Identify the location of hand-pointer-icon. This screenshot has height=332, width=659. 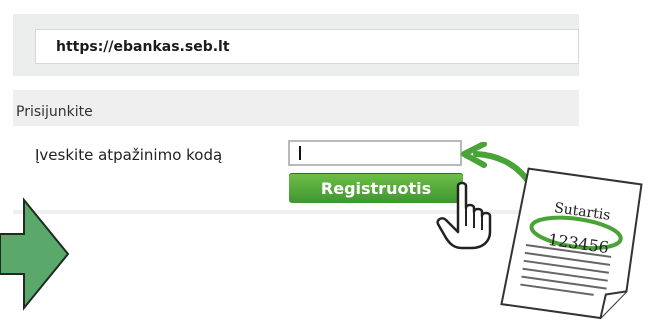
(464, 215).